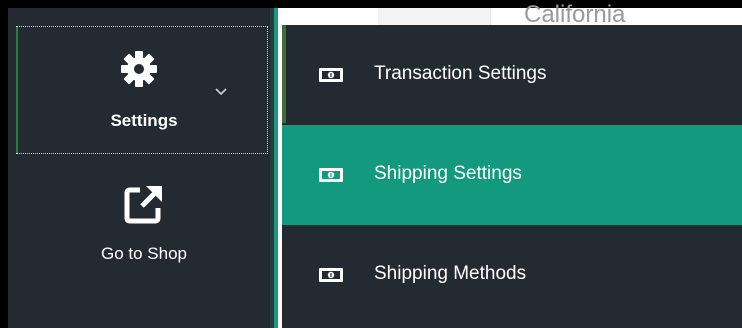  Describe the element at coordinates (17, 90) in the screenshot. I see `active-indicator` at that location.